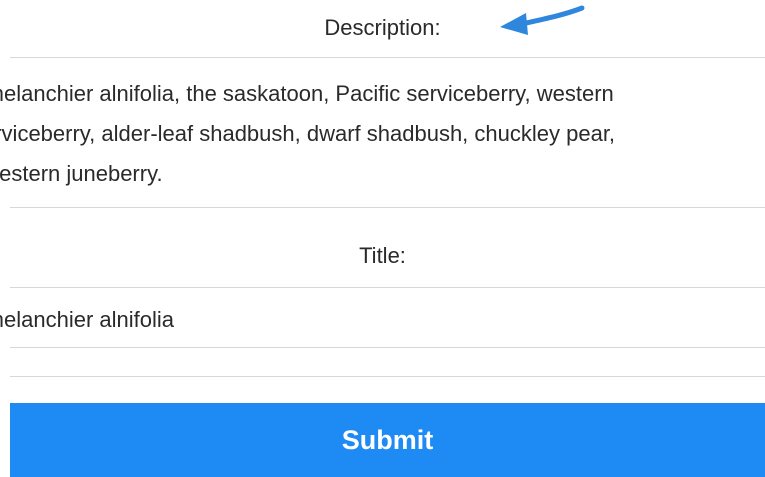 Image resolution: width=765 pixels, height=477 pixels. I want to click on arrow-left-icon, so click(542, 20).